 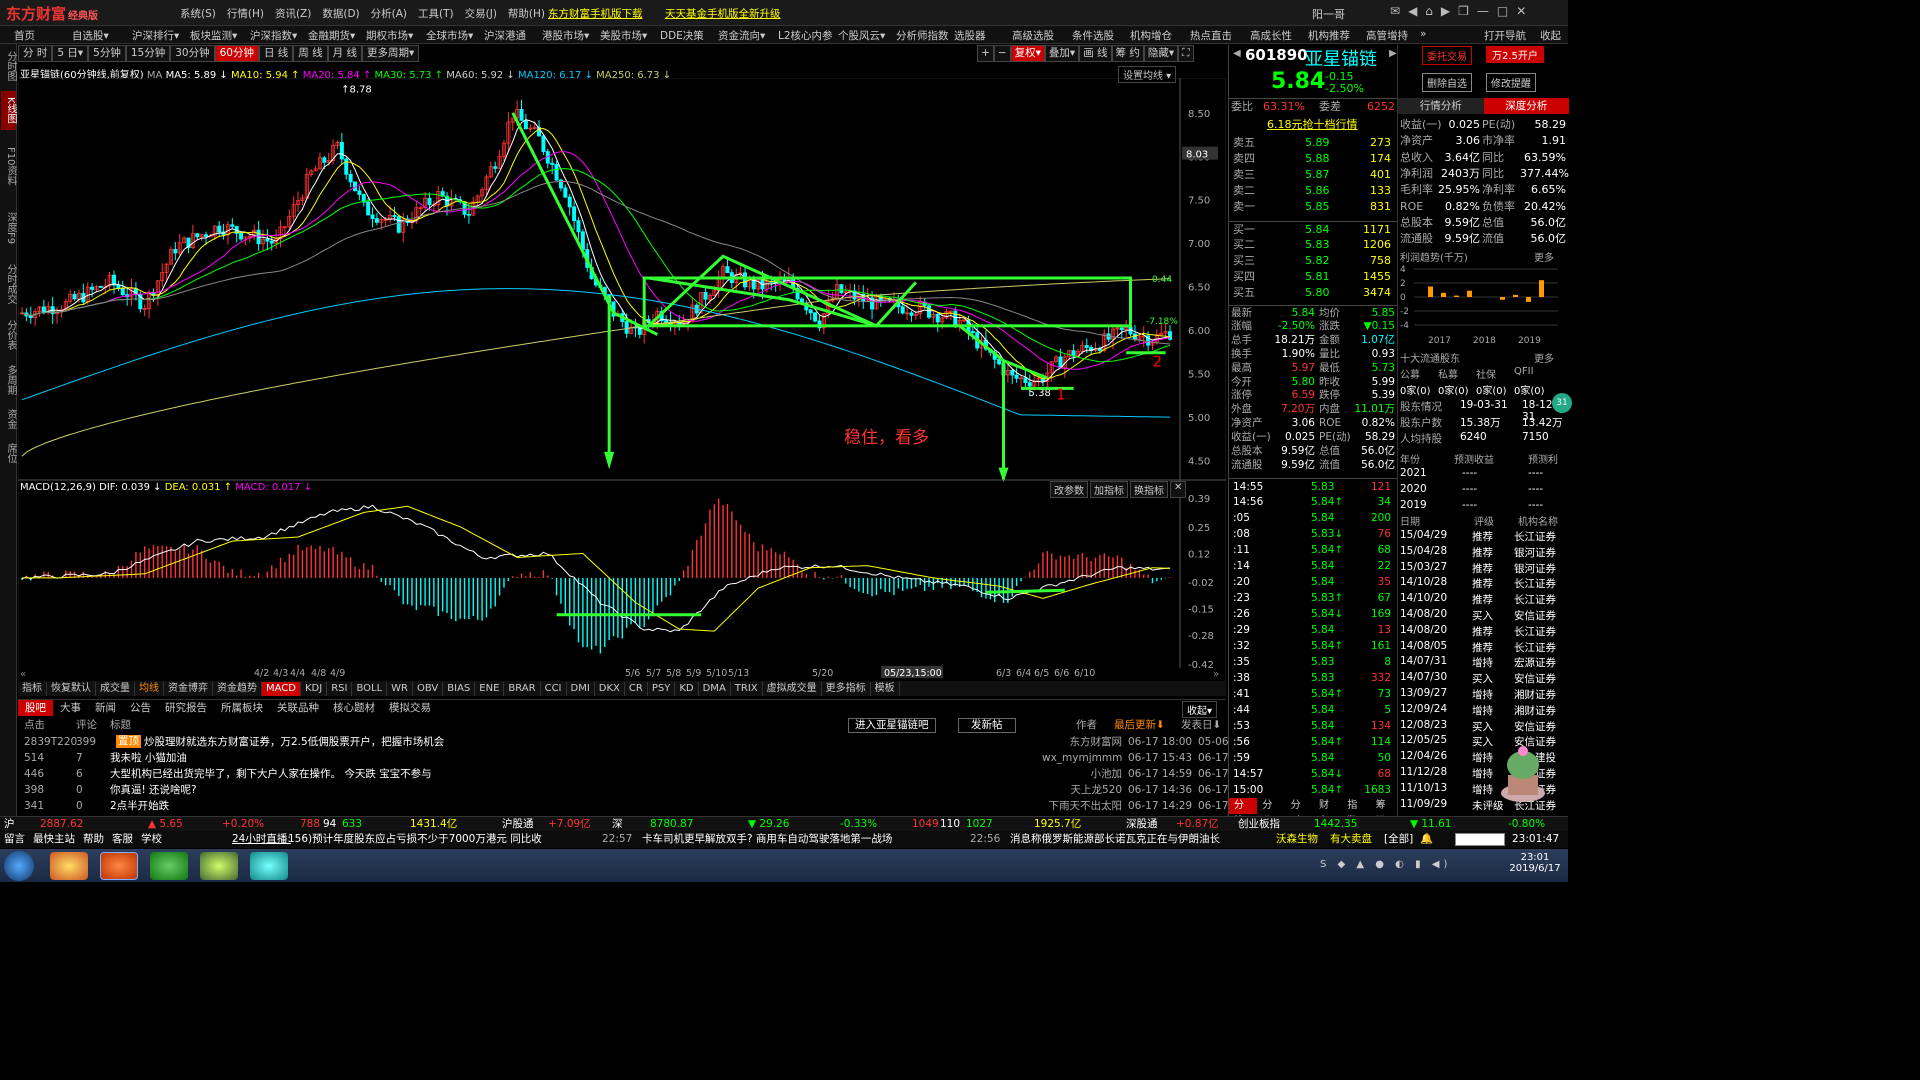 What do you see at coordinates (1297, 839) in the screenshot?
I see `ticker-stock: 沃森生物` at bounding box center [1297, 839].